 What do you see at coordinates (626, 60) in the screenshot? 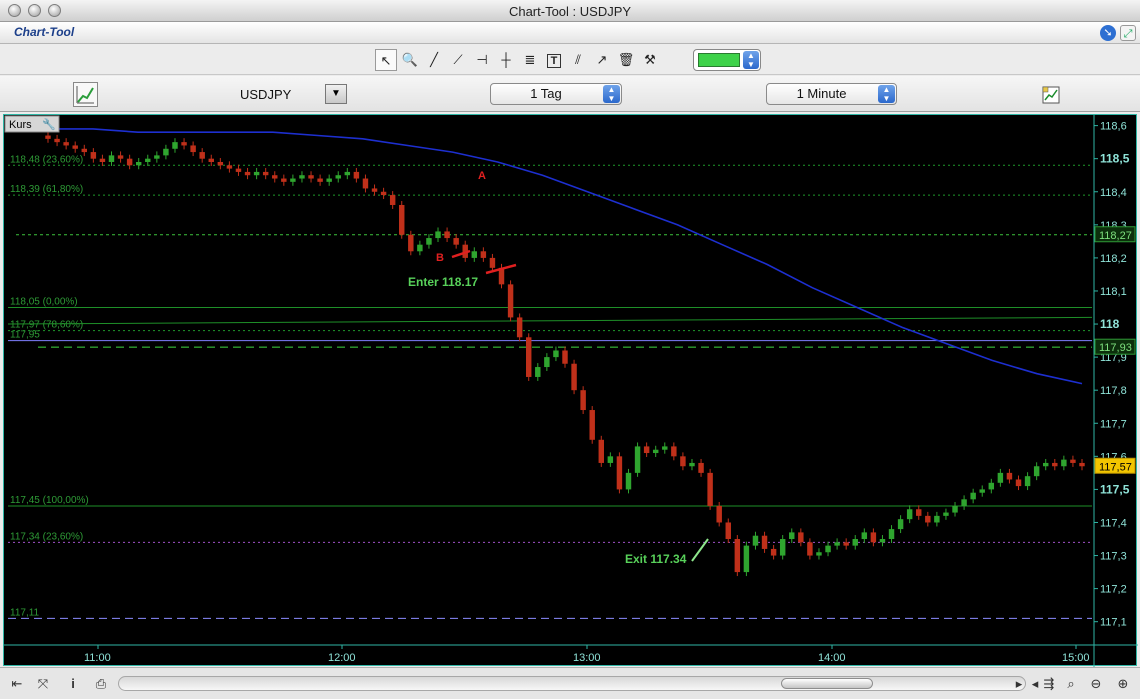
I see `delete-tool: 🗑` at bounding box center [626, 60].